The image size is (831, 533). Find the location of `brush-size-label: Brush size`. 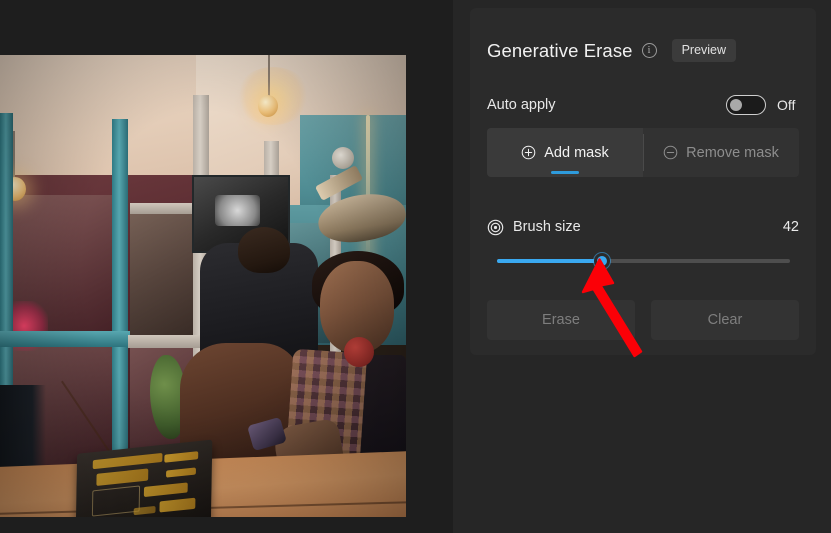

brush-size-label: Brush size is located at coordinates (547, 227).